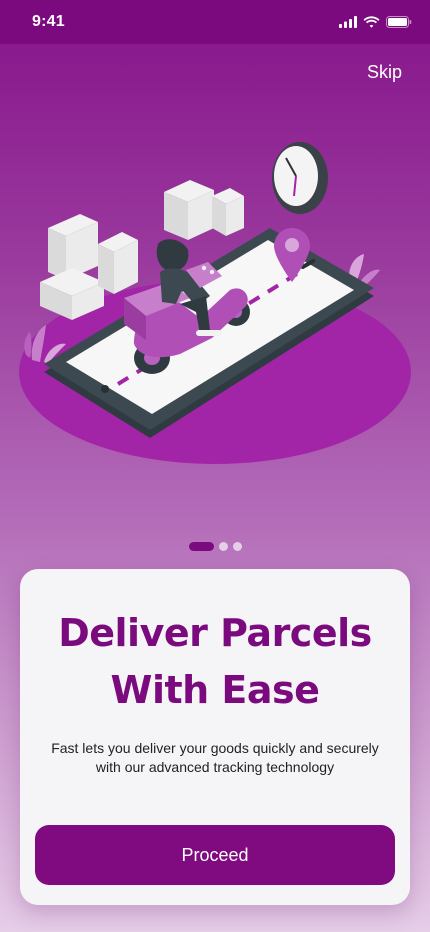 The image size is (430, 932). I want to click on status-icons, so click(375, 22).